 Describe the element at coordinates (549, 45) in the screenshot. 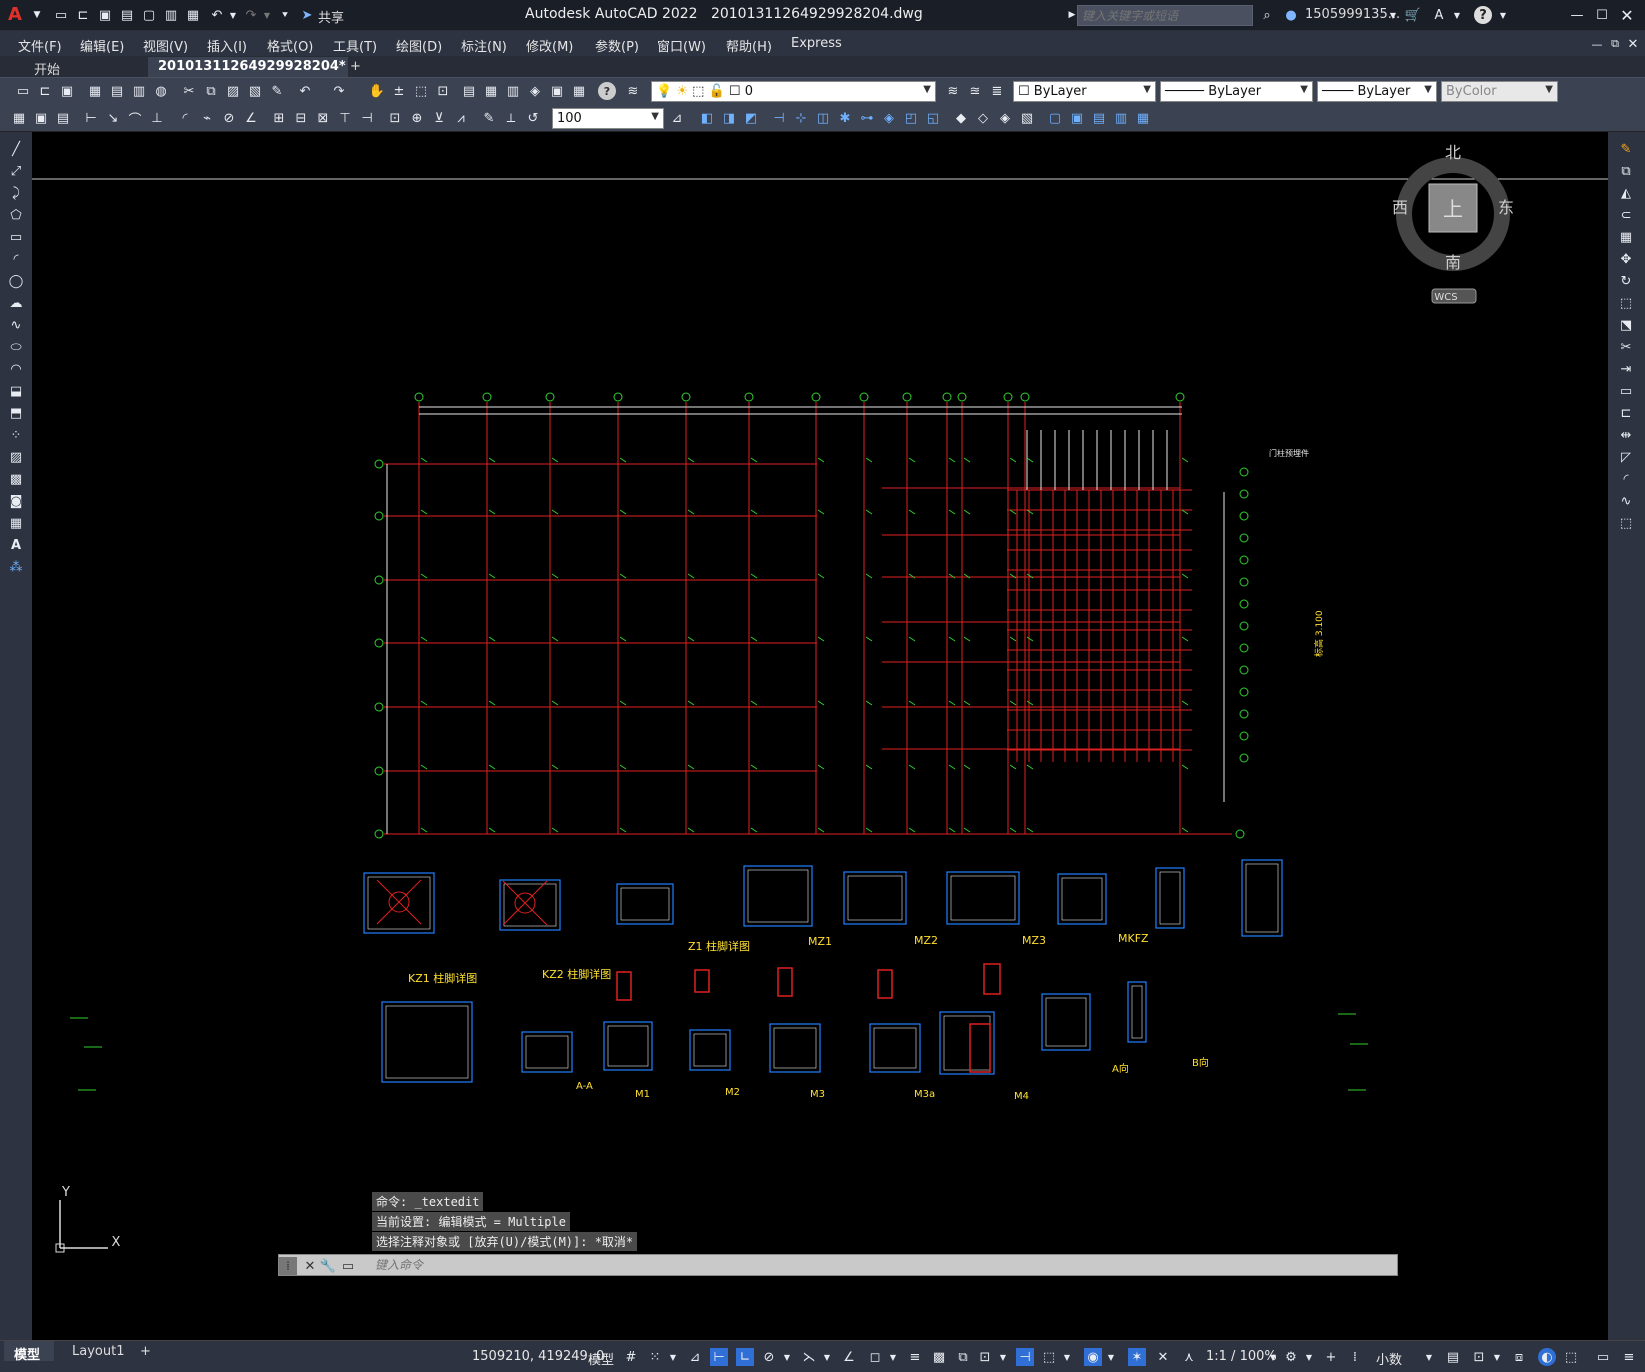

I see `menu-modify: 修改(M)` at that location.